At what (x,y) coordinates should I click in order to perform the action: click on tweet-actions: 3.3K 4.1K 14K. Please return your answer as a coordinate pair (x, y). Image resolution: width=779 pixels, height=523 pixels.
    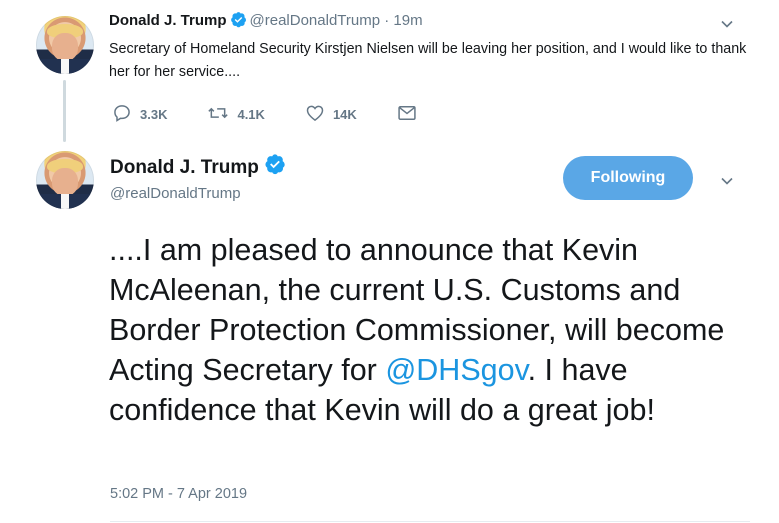
    Looking at the image, I should click on (288, 114).